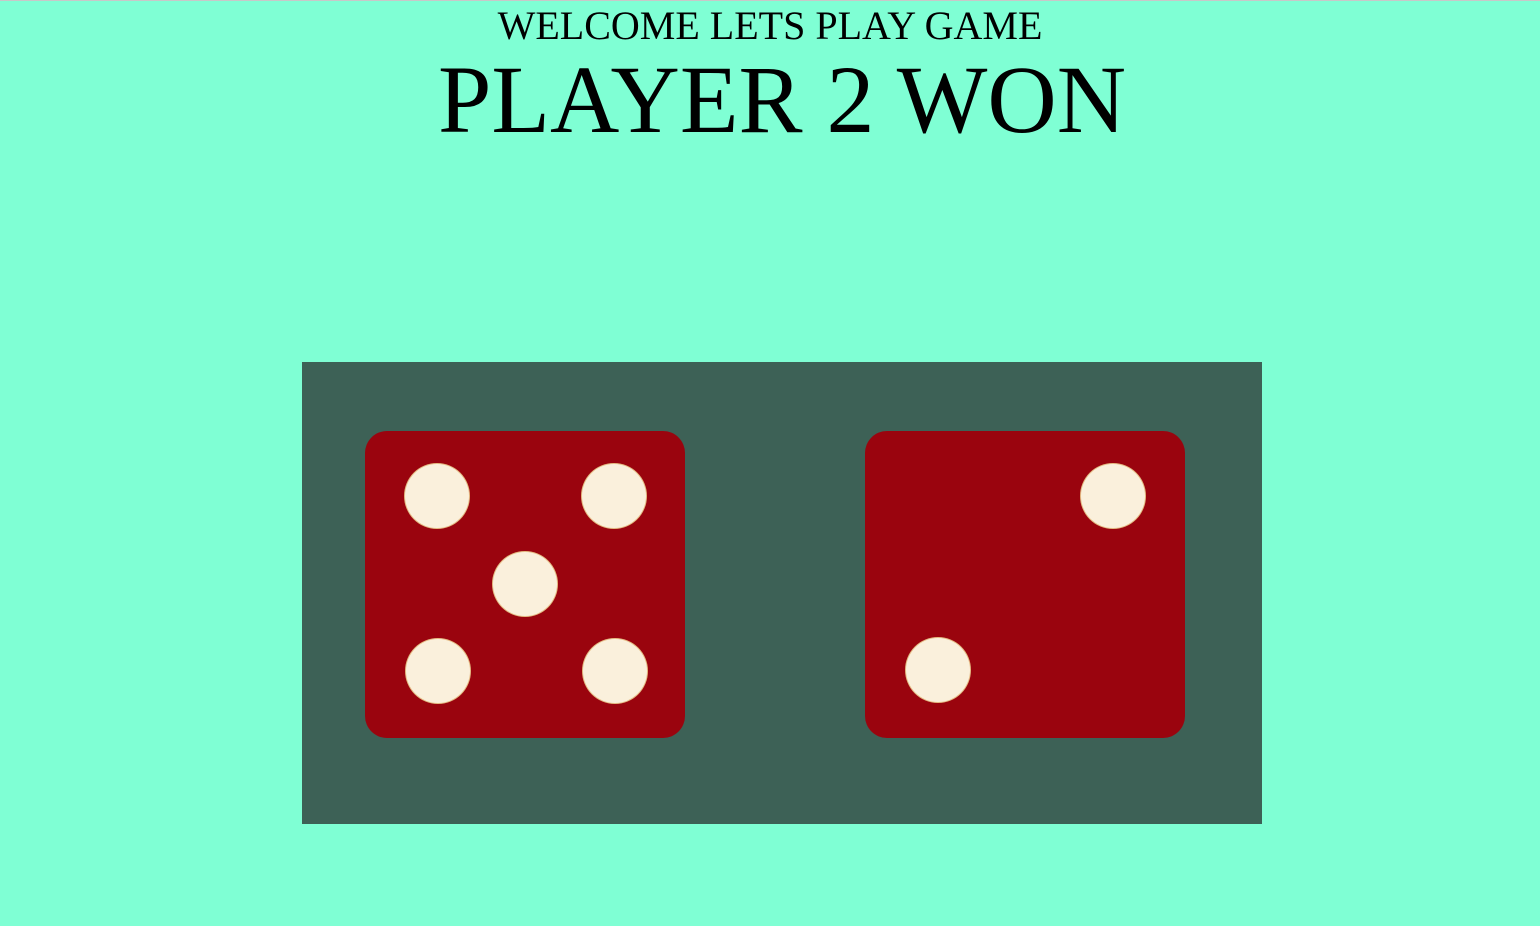 The width and height of the screenshot is (1540, 926). Describe the element at coordinates (770, 25) in the screenshot. I see `welcome-heading: WELCOME LETS PLAY GAME` at that location.